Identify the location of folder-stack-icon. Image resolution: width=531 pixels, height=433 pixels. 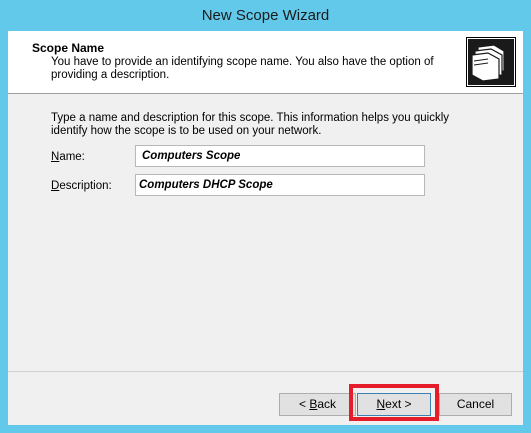
(491, 62).